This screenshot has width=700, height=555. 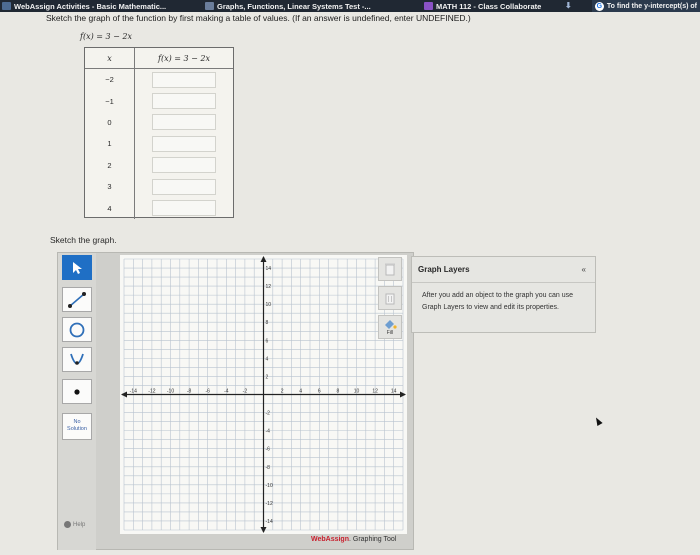 I want to click on circle-tool-button, so click(x=77, y=329).